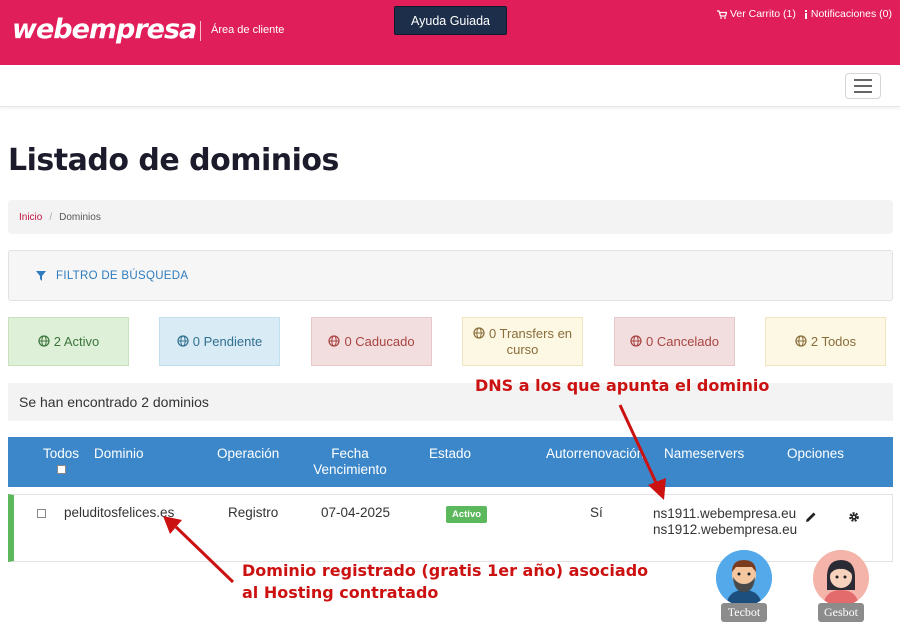 This screenshot has width=900, height=632. I want to click on status-caducado-label: 0 Caducado, so click(379, 341).